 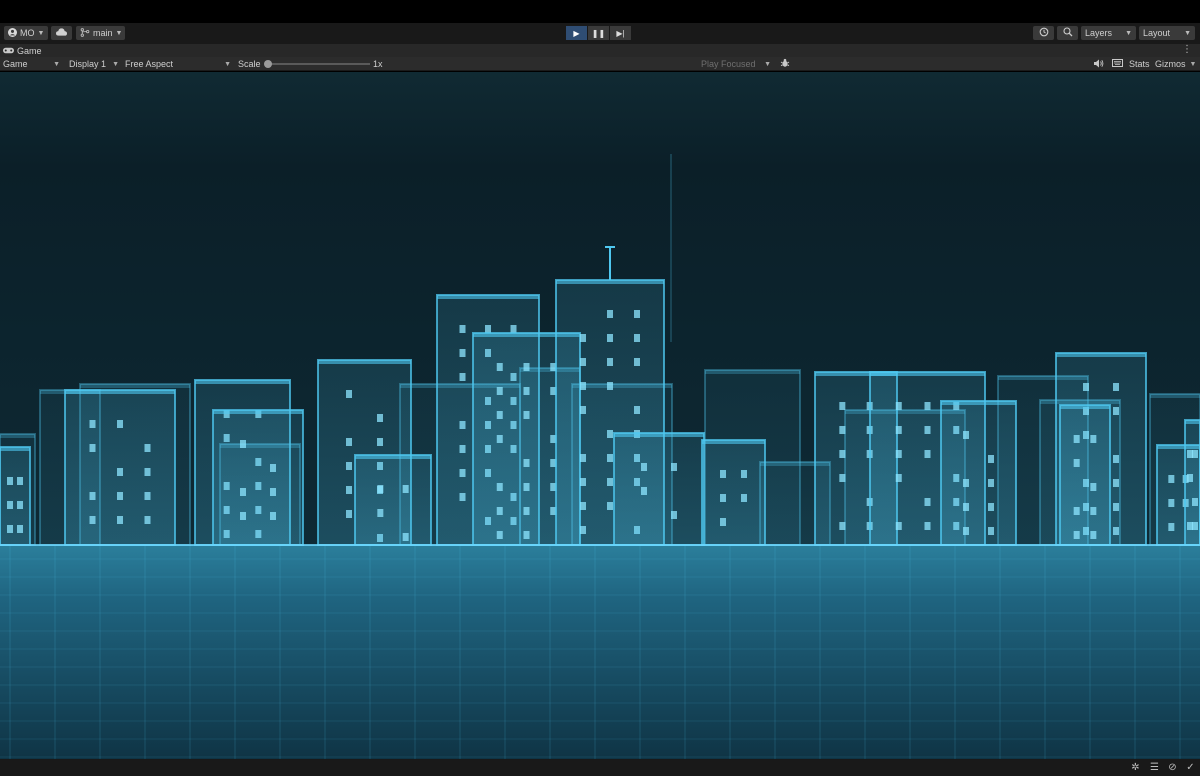 I want to click on network-icon: ⊘, so click(x=1172, y=767).